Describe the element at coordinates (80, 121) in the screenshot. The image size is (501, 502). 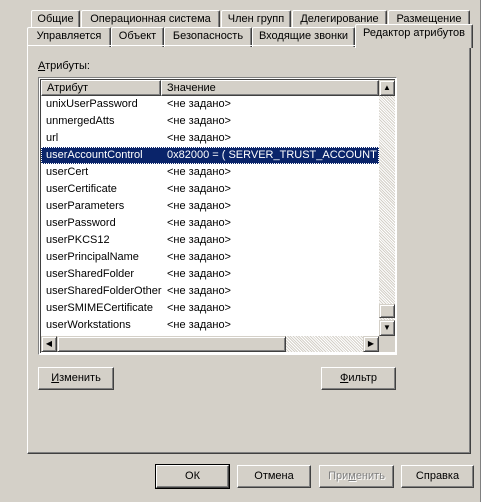
I see `attribute-name: unmergedAtts` at that location.